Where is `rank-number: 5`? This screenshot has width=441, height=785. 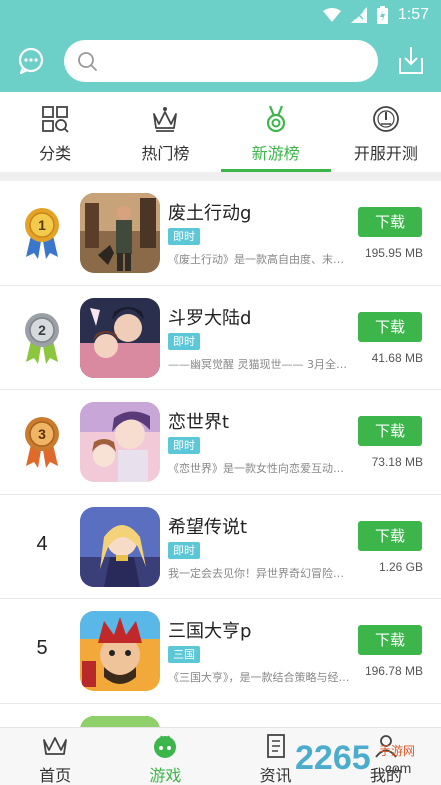
rank-number: 5 is located at coordinates (42, 648).